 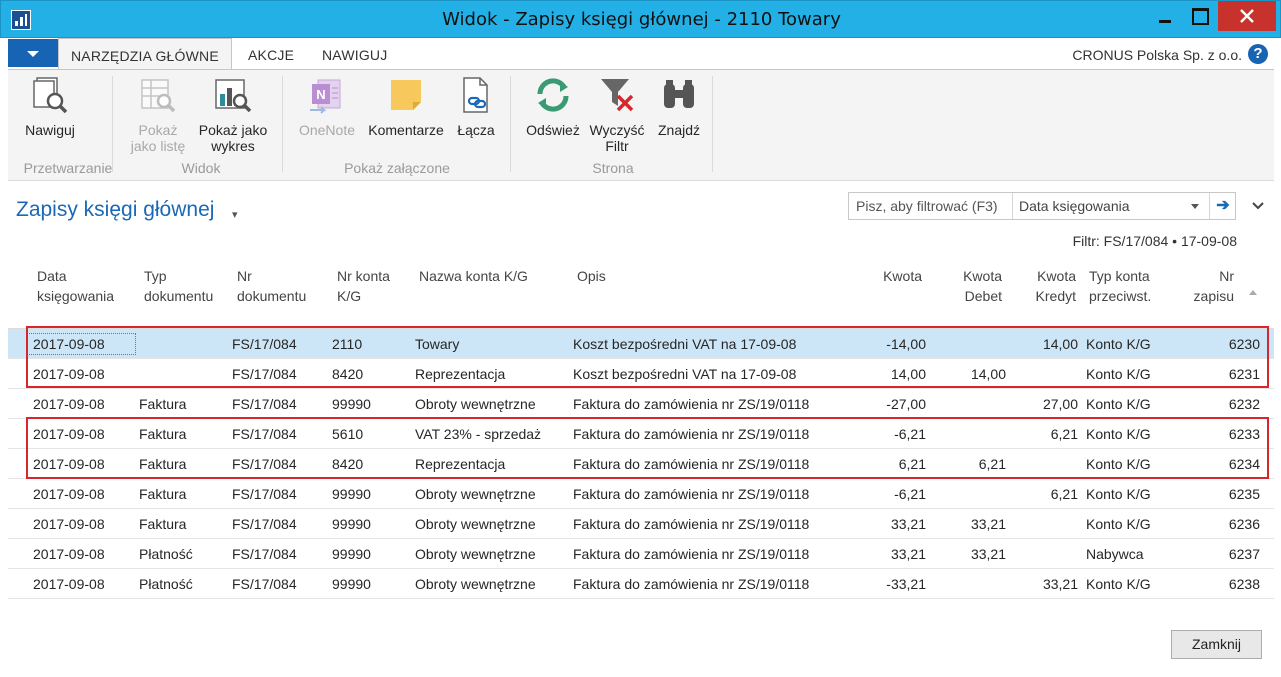 I want to click on komentarze-button: Komentarze, so click(x=406, y=106).